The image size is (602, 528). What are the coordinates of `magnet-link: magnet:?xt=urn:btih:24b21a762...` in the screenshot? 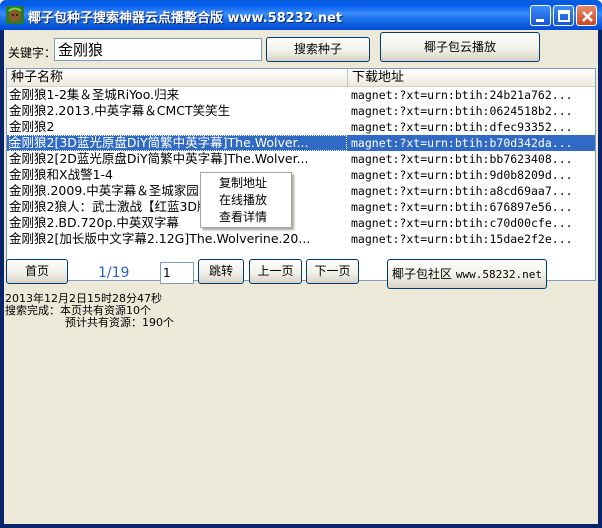 It's located at (462, 95).